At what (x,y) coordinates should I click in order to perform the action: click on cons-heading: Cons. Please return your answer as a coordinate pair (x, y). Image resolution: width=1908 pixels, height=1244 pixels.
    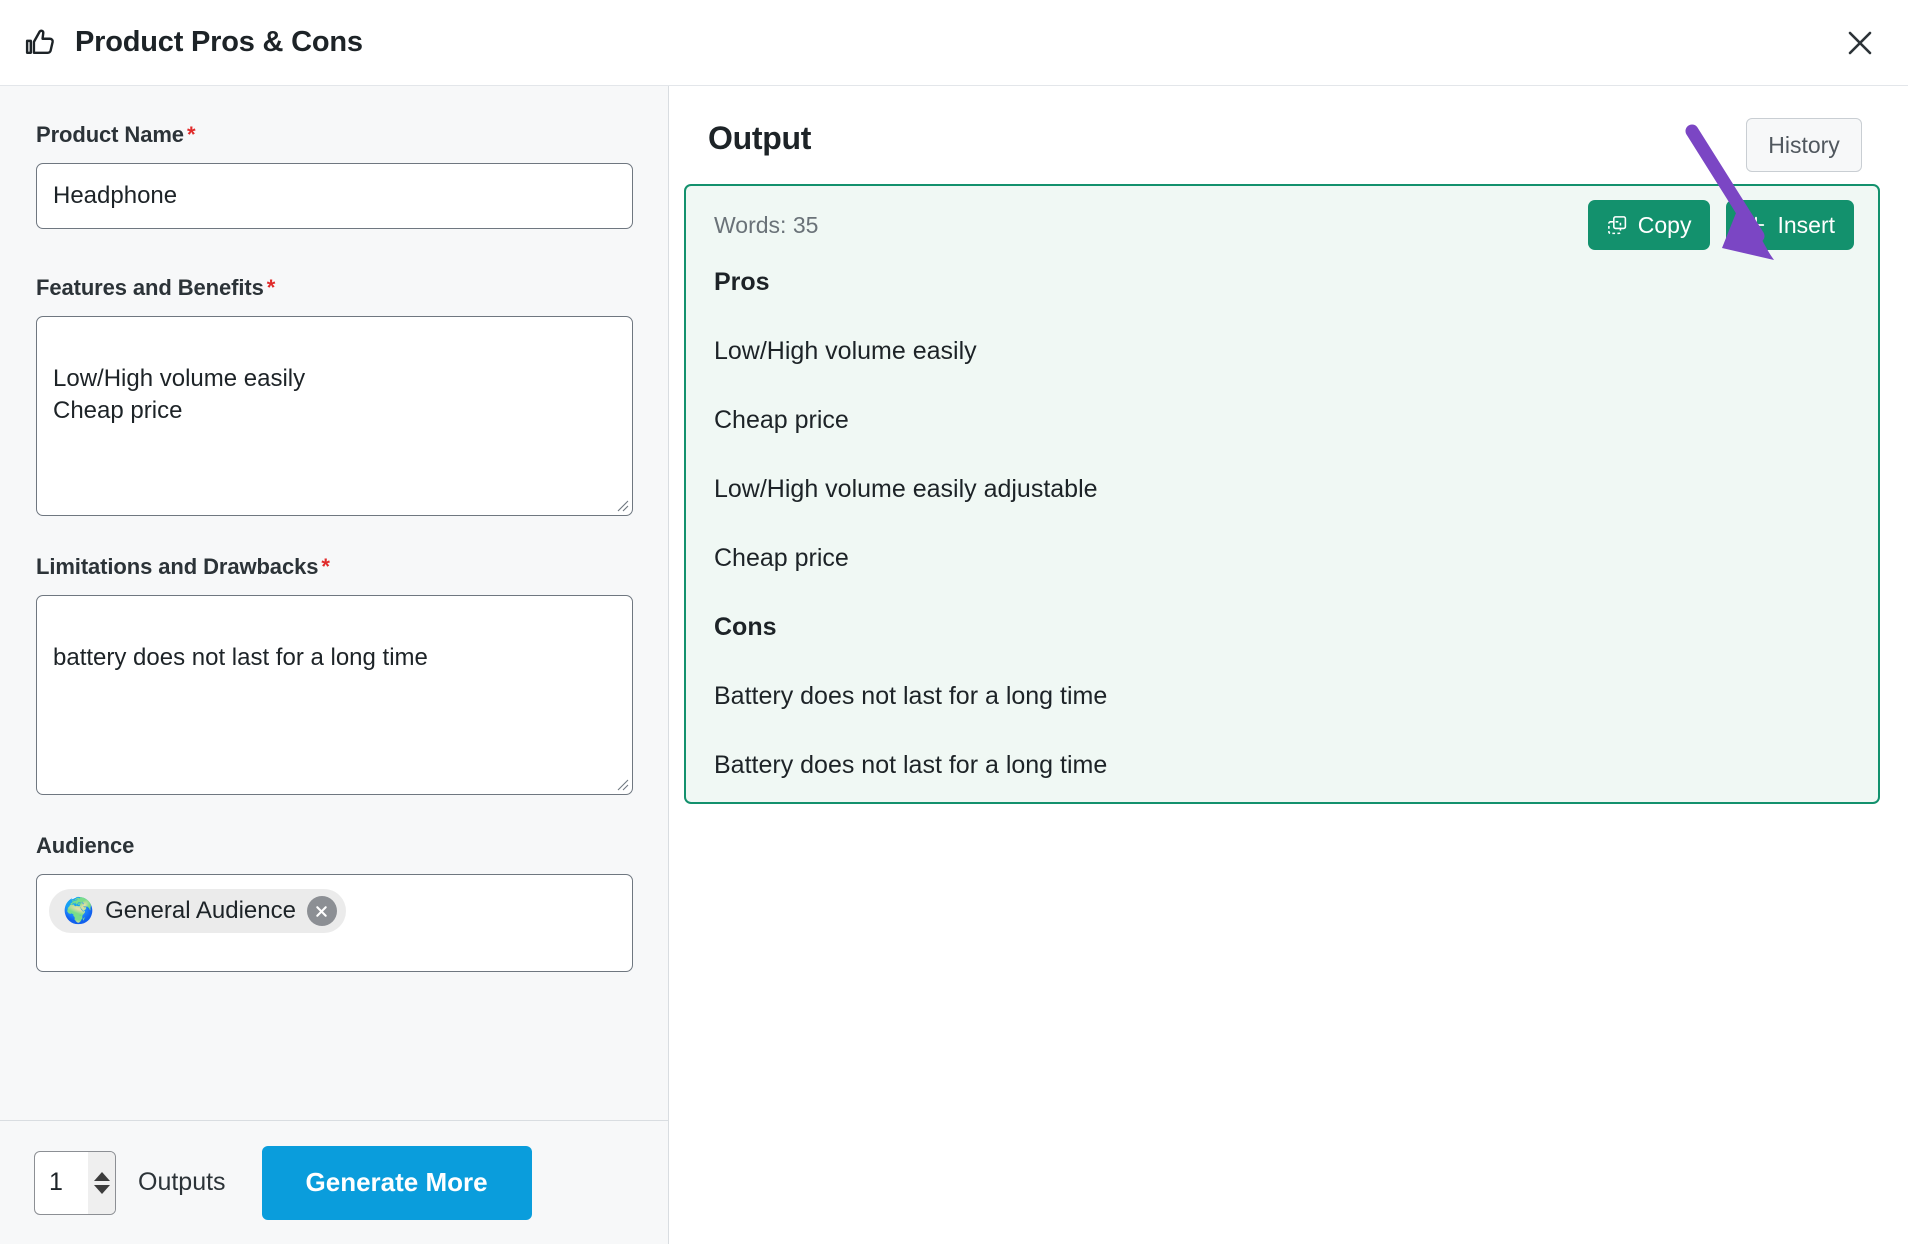
    Looking at the image, I should click on (745, 627).